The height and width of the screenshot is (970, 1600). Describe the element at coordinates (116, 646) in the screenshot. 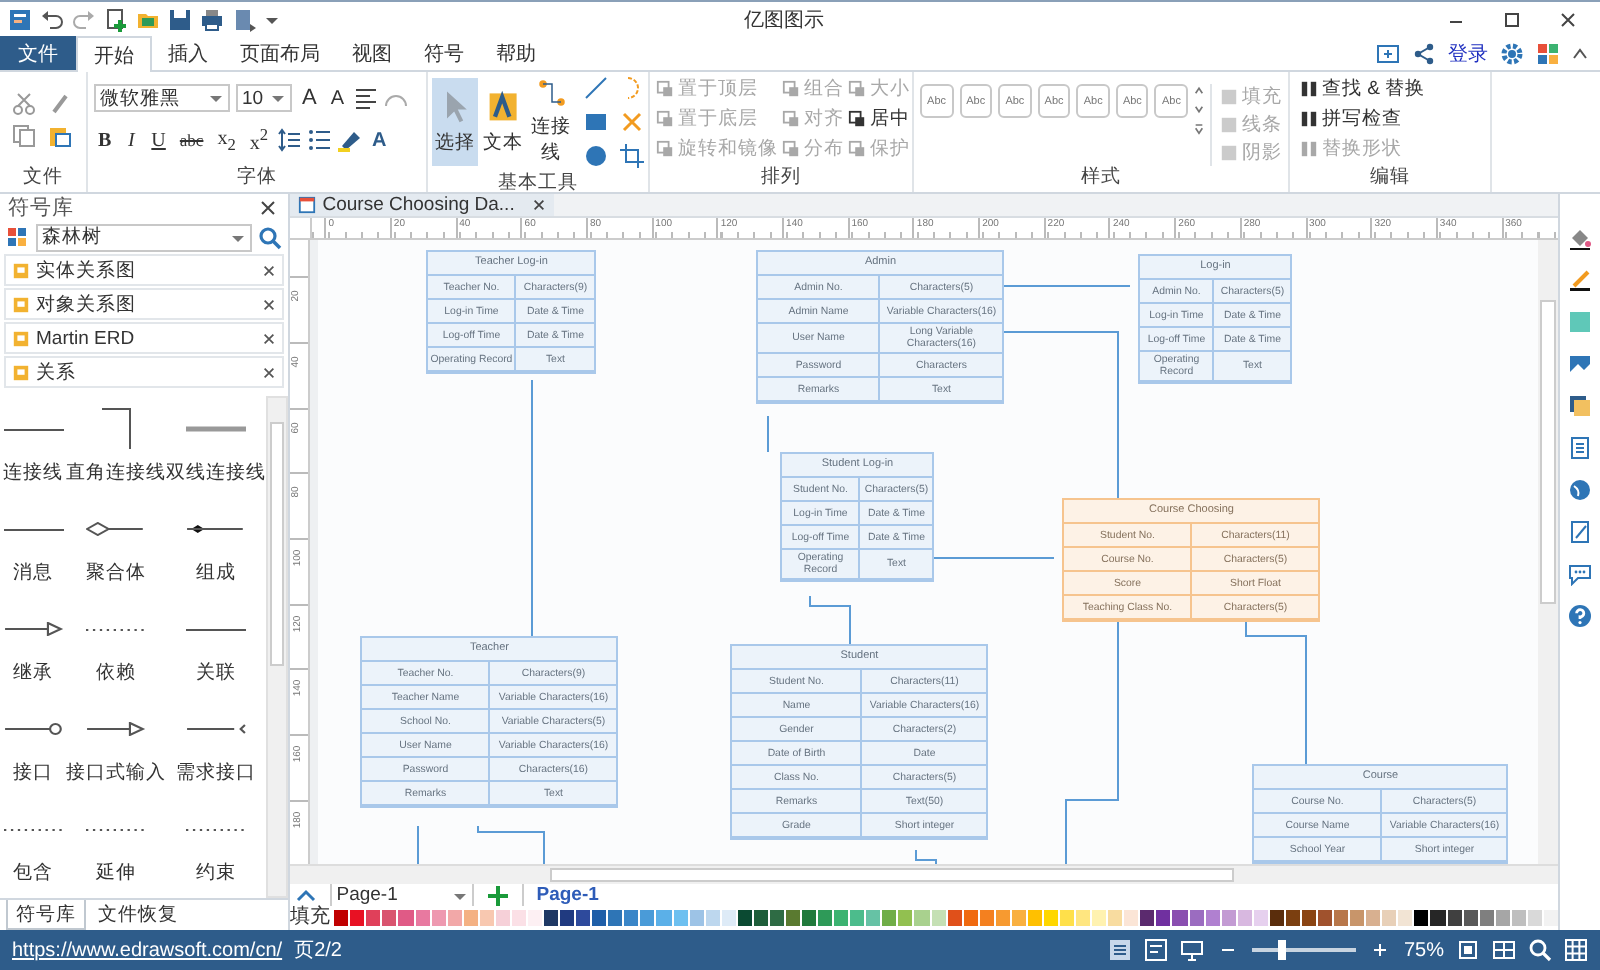

I see `shape-item: 依赖` at that location.